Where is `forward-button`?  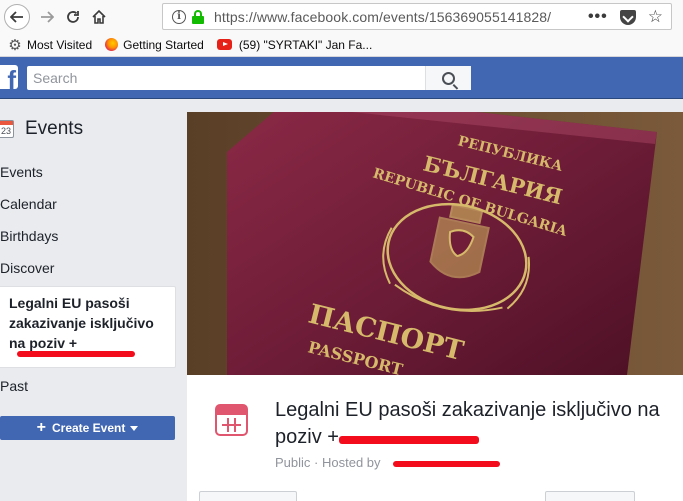 forward-button is located at coordinates (47, 17).